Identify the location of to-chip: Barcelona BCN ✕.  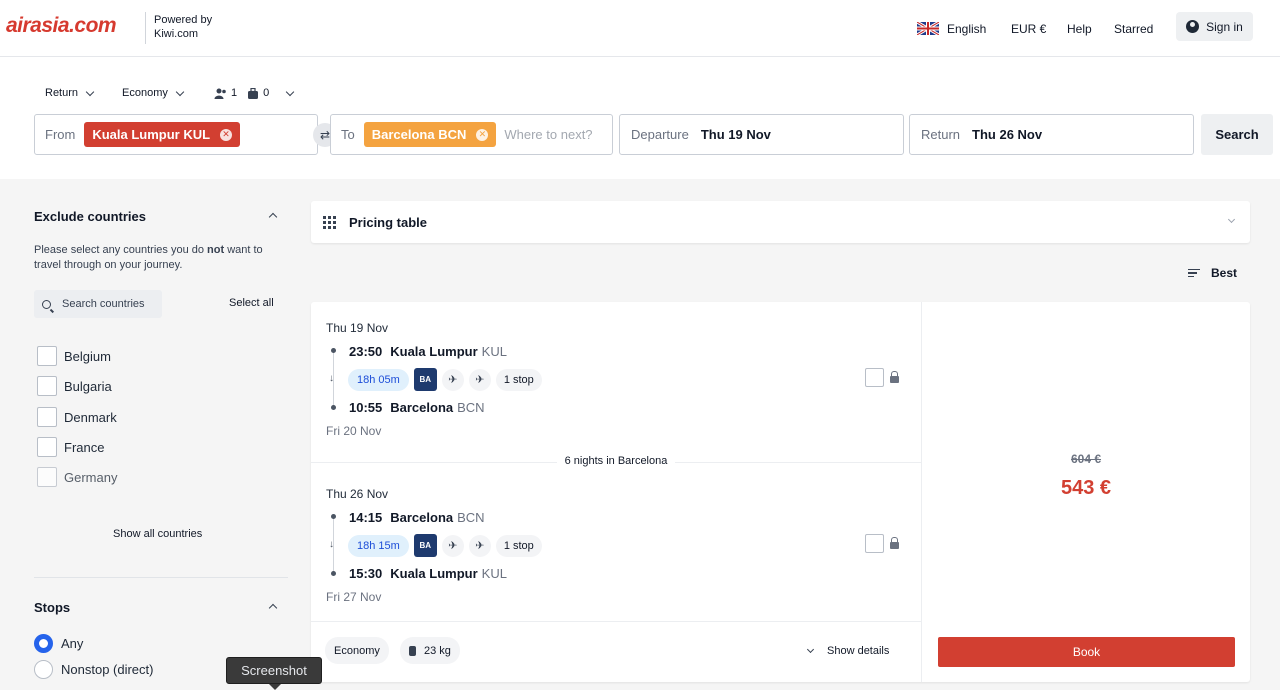
(430, 134).